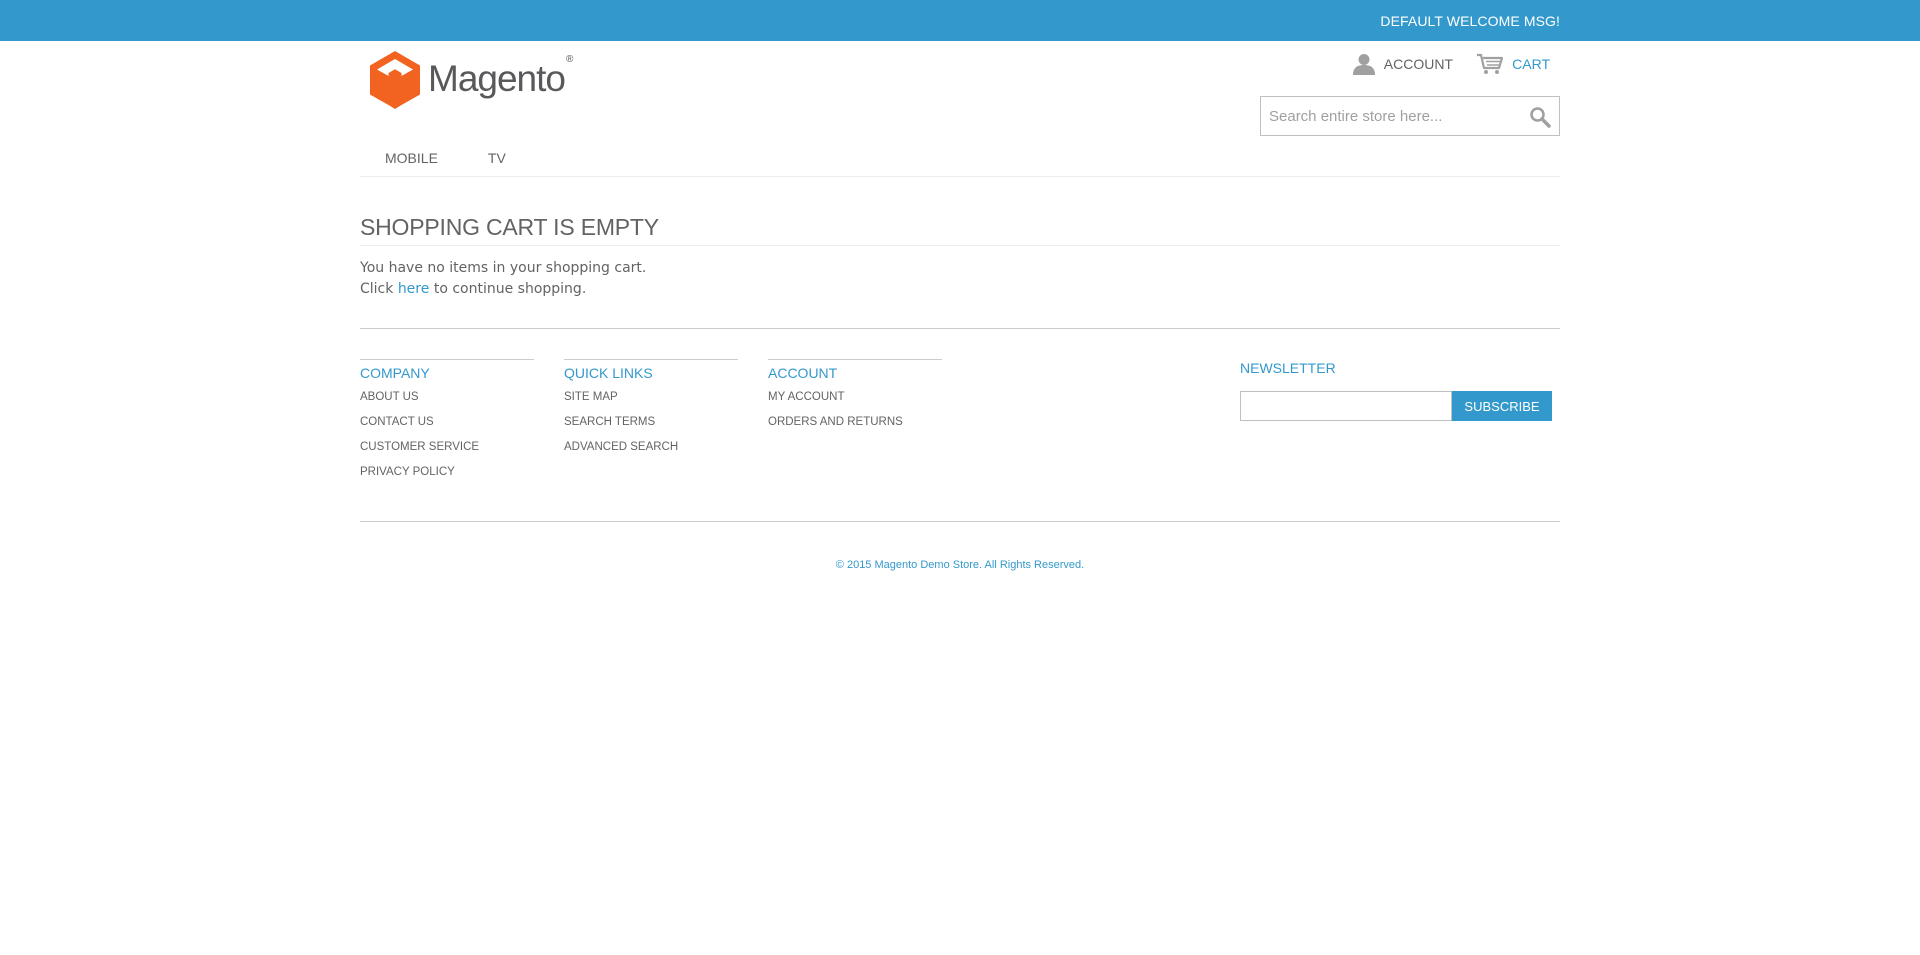 Image resolution: width=1920 pixels, height=955 pixels. What do you see at coordinates (1386, 116) in the screenshot?
I see `search-input` at bounding box center [1386, 116].